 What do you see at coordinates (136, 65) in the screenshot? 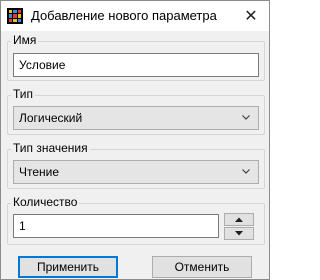
I see `name-input: Условие` at bounding box center [136, 65].